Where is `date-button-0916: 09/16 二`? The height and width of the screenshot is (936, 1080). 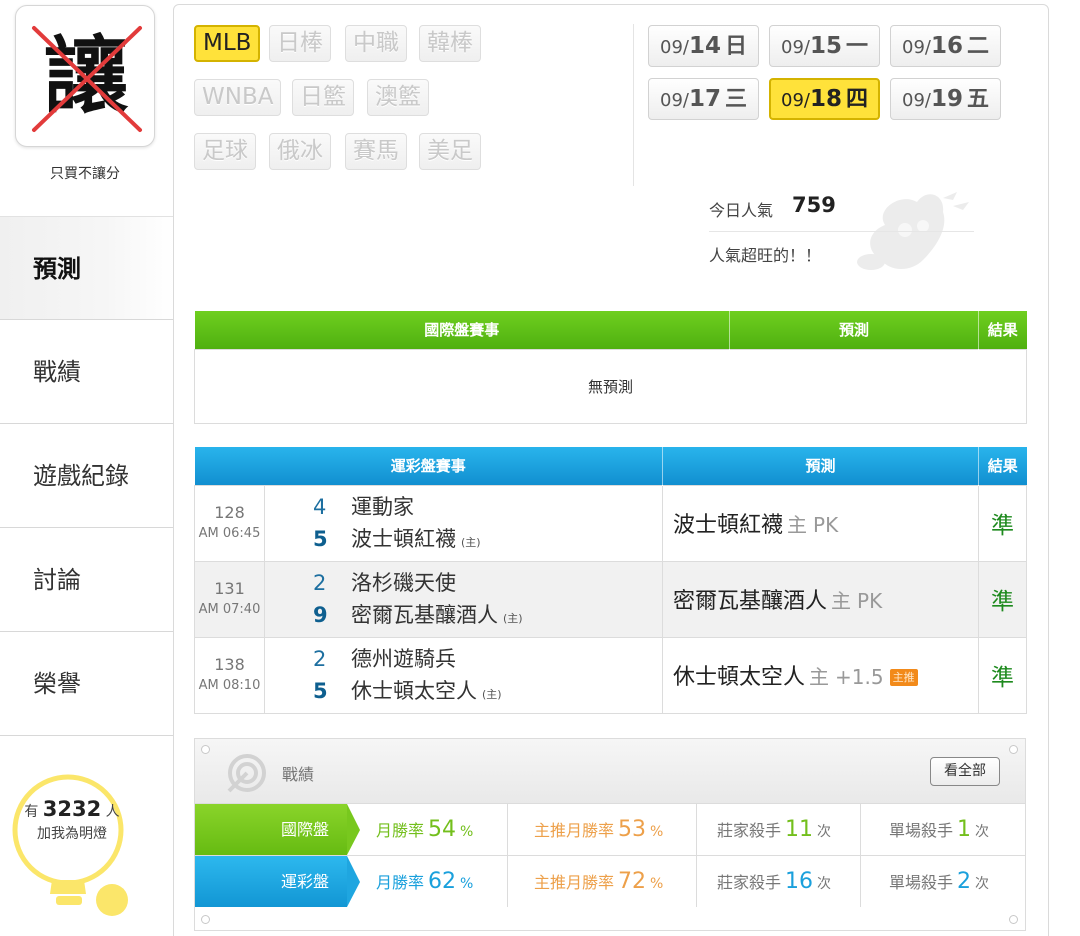
date-button-0916: 09/16 二 is located at coordinates (945, 46).